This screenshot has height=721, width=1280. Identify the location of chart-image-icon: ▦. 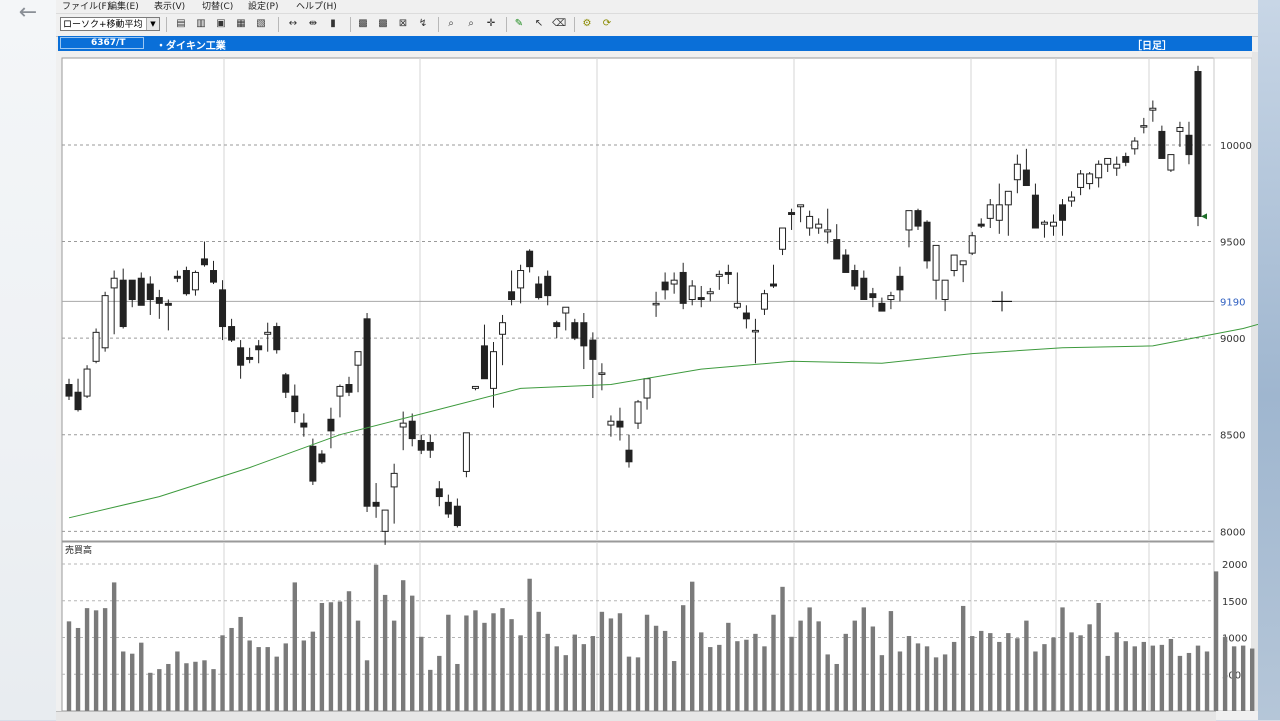
(241, 24).